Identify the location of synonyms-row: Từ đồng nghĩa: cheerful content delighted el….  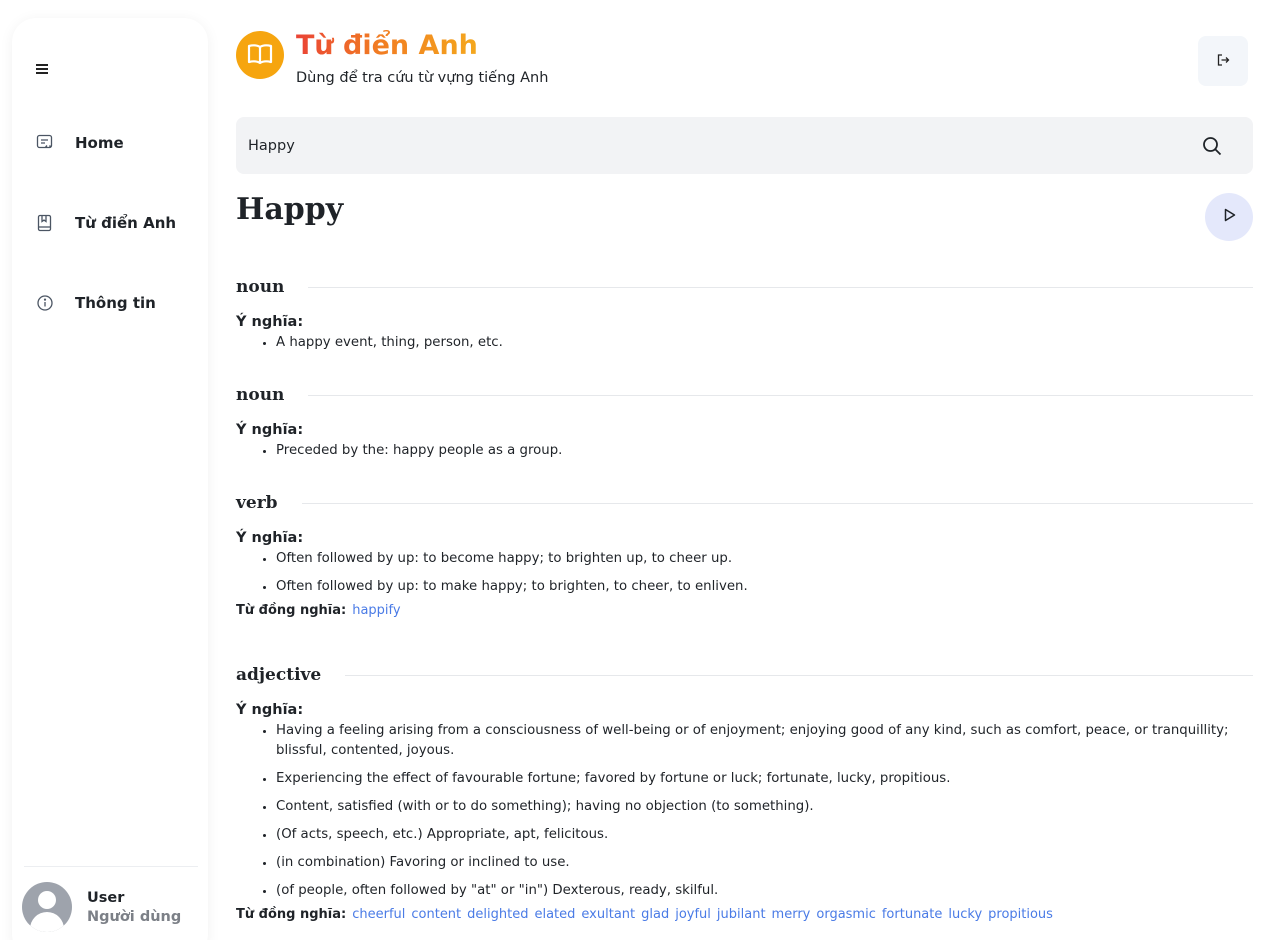
(744, 915).